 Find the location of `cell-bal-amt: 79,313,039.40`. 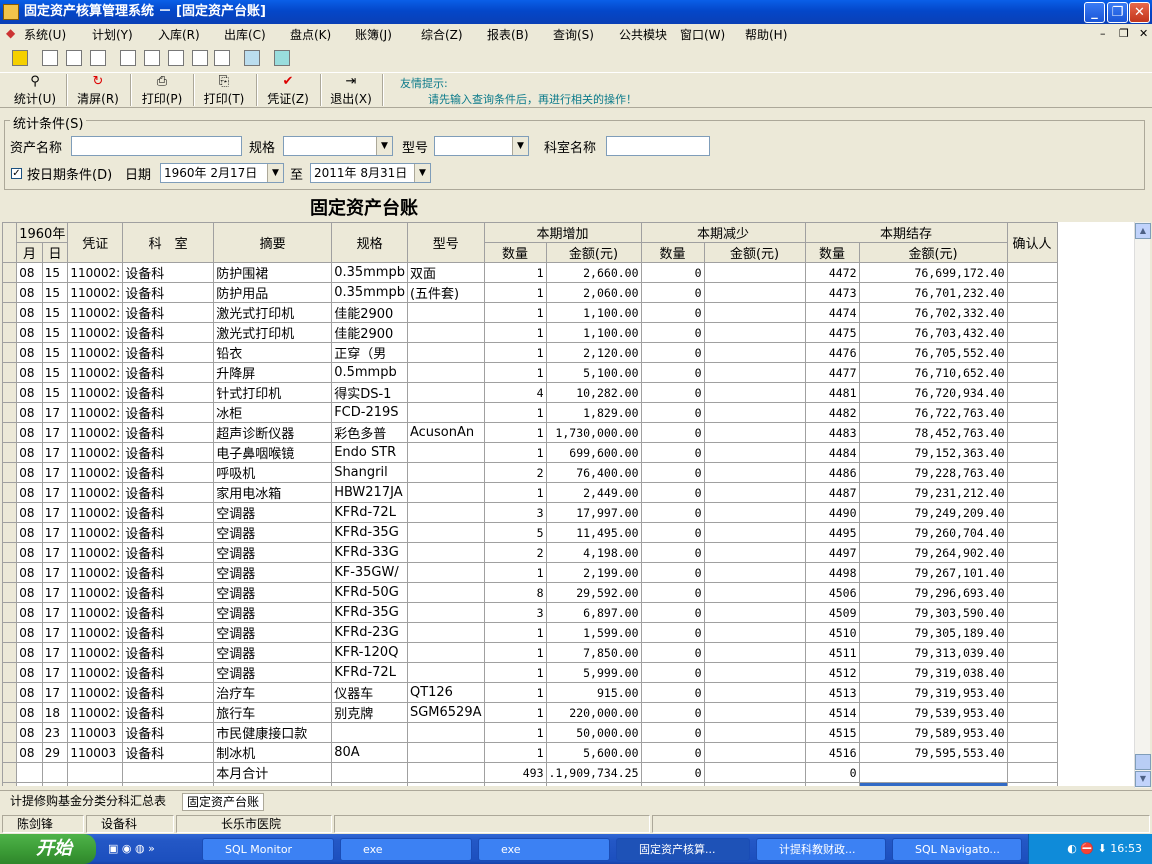

cell-bal-amt: 79,313,039.40 is located at coordinates (933, 652).